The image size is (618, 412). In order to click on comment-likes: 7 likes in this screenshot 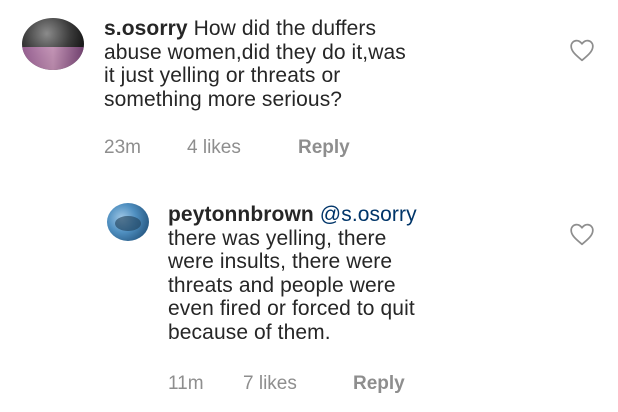, I will do `click(270, 384)`.